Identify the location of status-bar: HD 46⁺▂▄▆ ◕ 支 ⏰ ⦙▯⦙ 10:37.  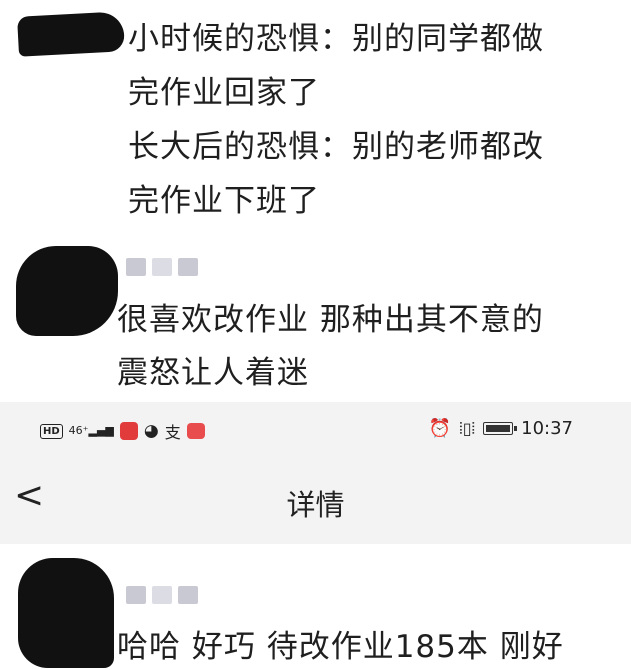
(315, 430).